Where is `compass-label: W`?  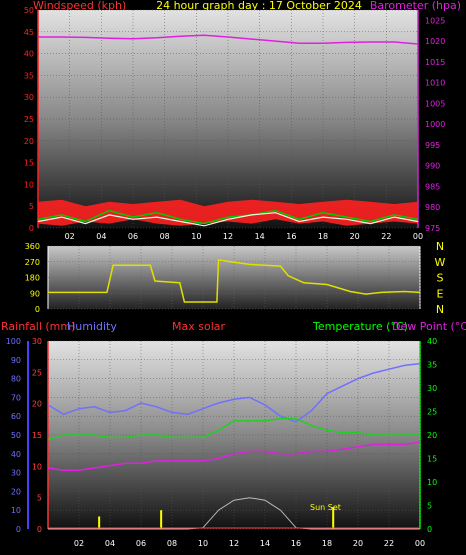 compass-label: W is located at coordinates (440, 262).